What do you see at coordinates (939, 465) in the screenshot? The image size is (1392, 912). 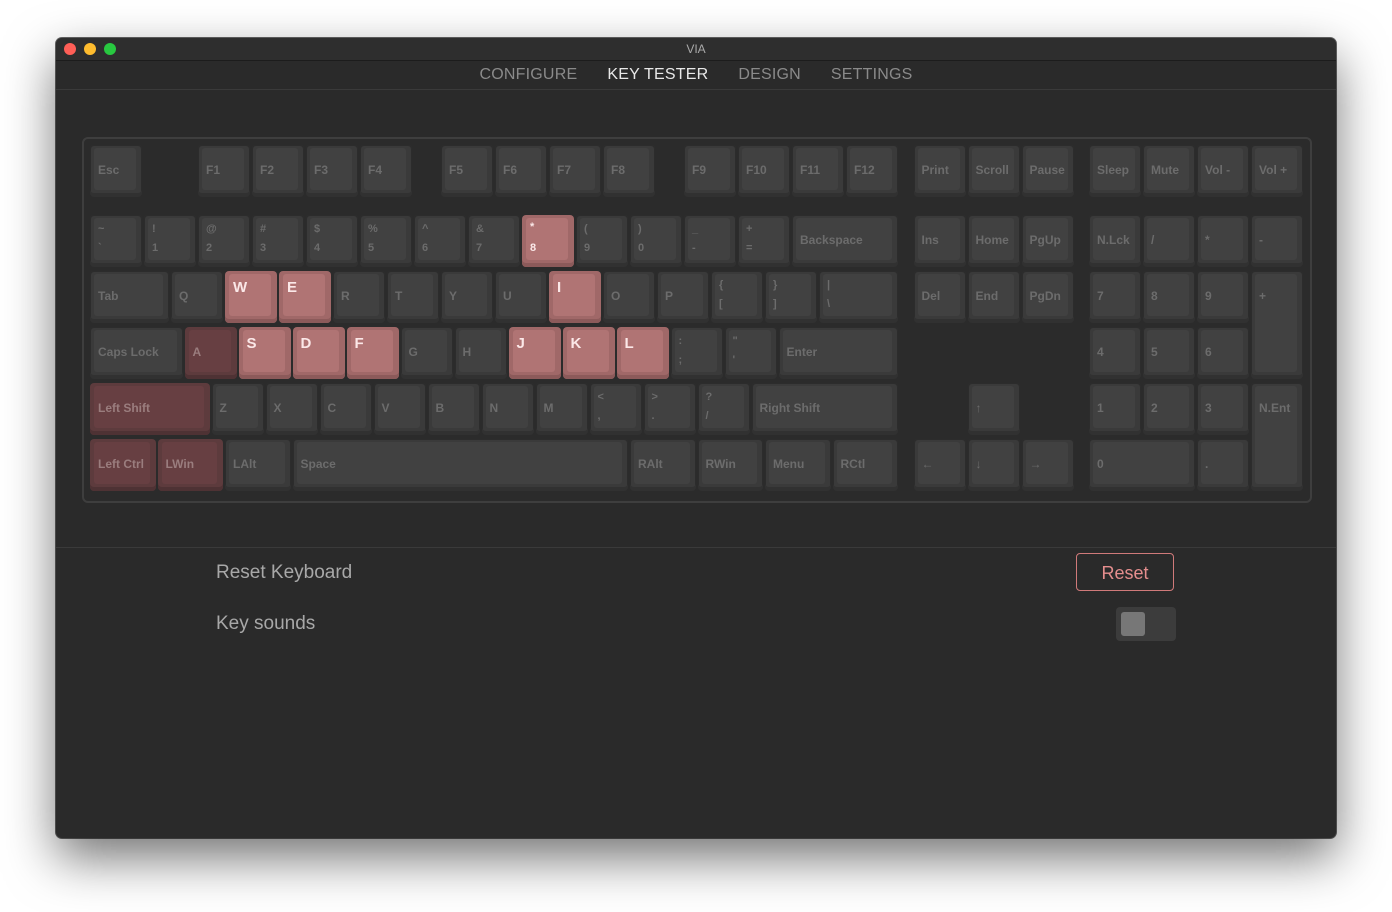 I see `key-symbol: ←` at bounding box center [939, 465].